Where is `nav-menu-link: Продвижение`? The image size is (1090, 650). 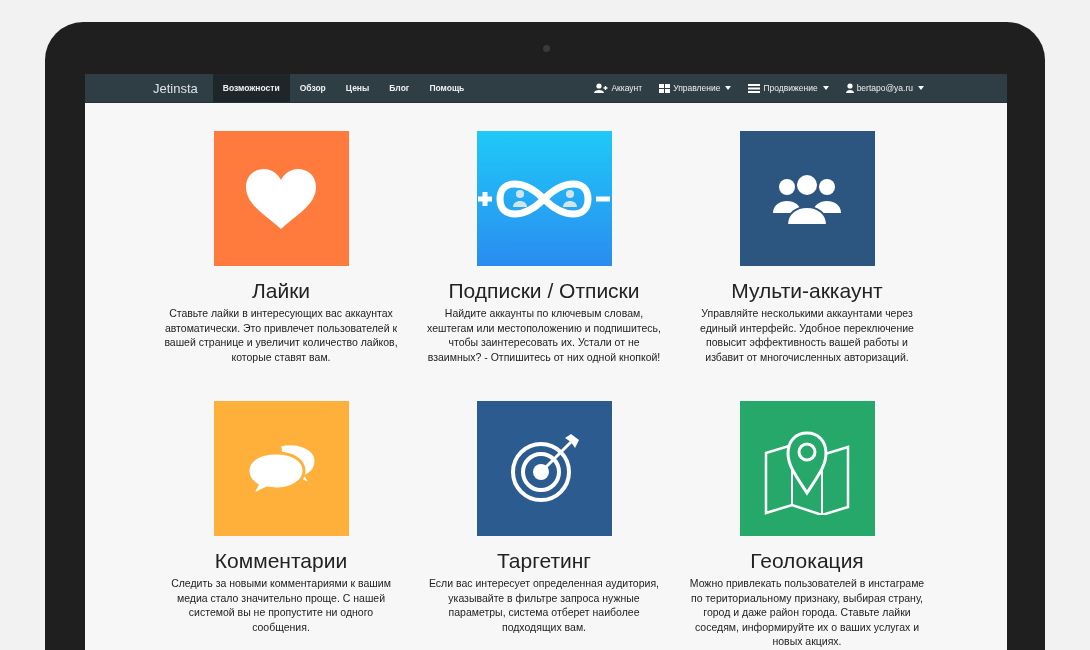 nav-menu-link: Продвижение is located at coordinates (788, 88).